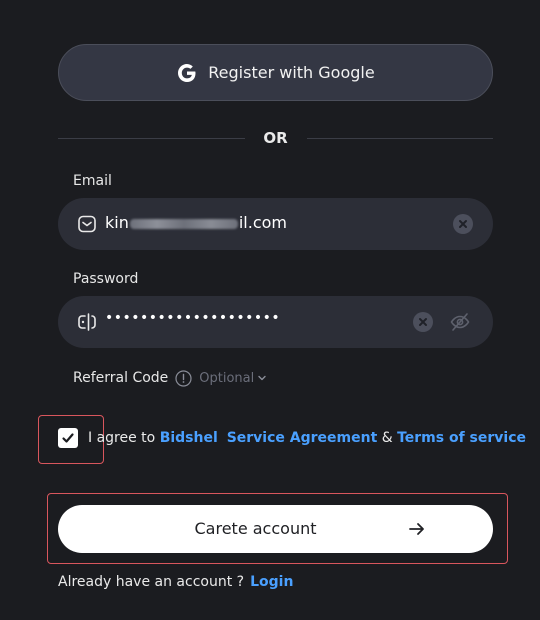 This screenshot has height=620, width=540. I want to click on optional-label: Optional, so click(227, 378).